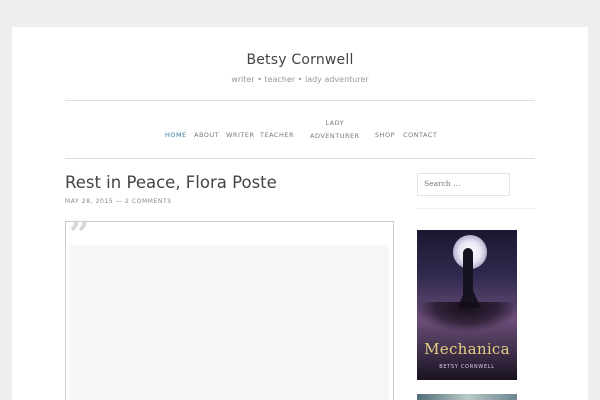  I want to click on branch-silhouette, so click(467, 317).